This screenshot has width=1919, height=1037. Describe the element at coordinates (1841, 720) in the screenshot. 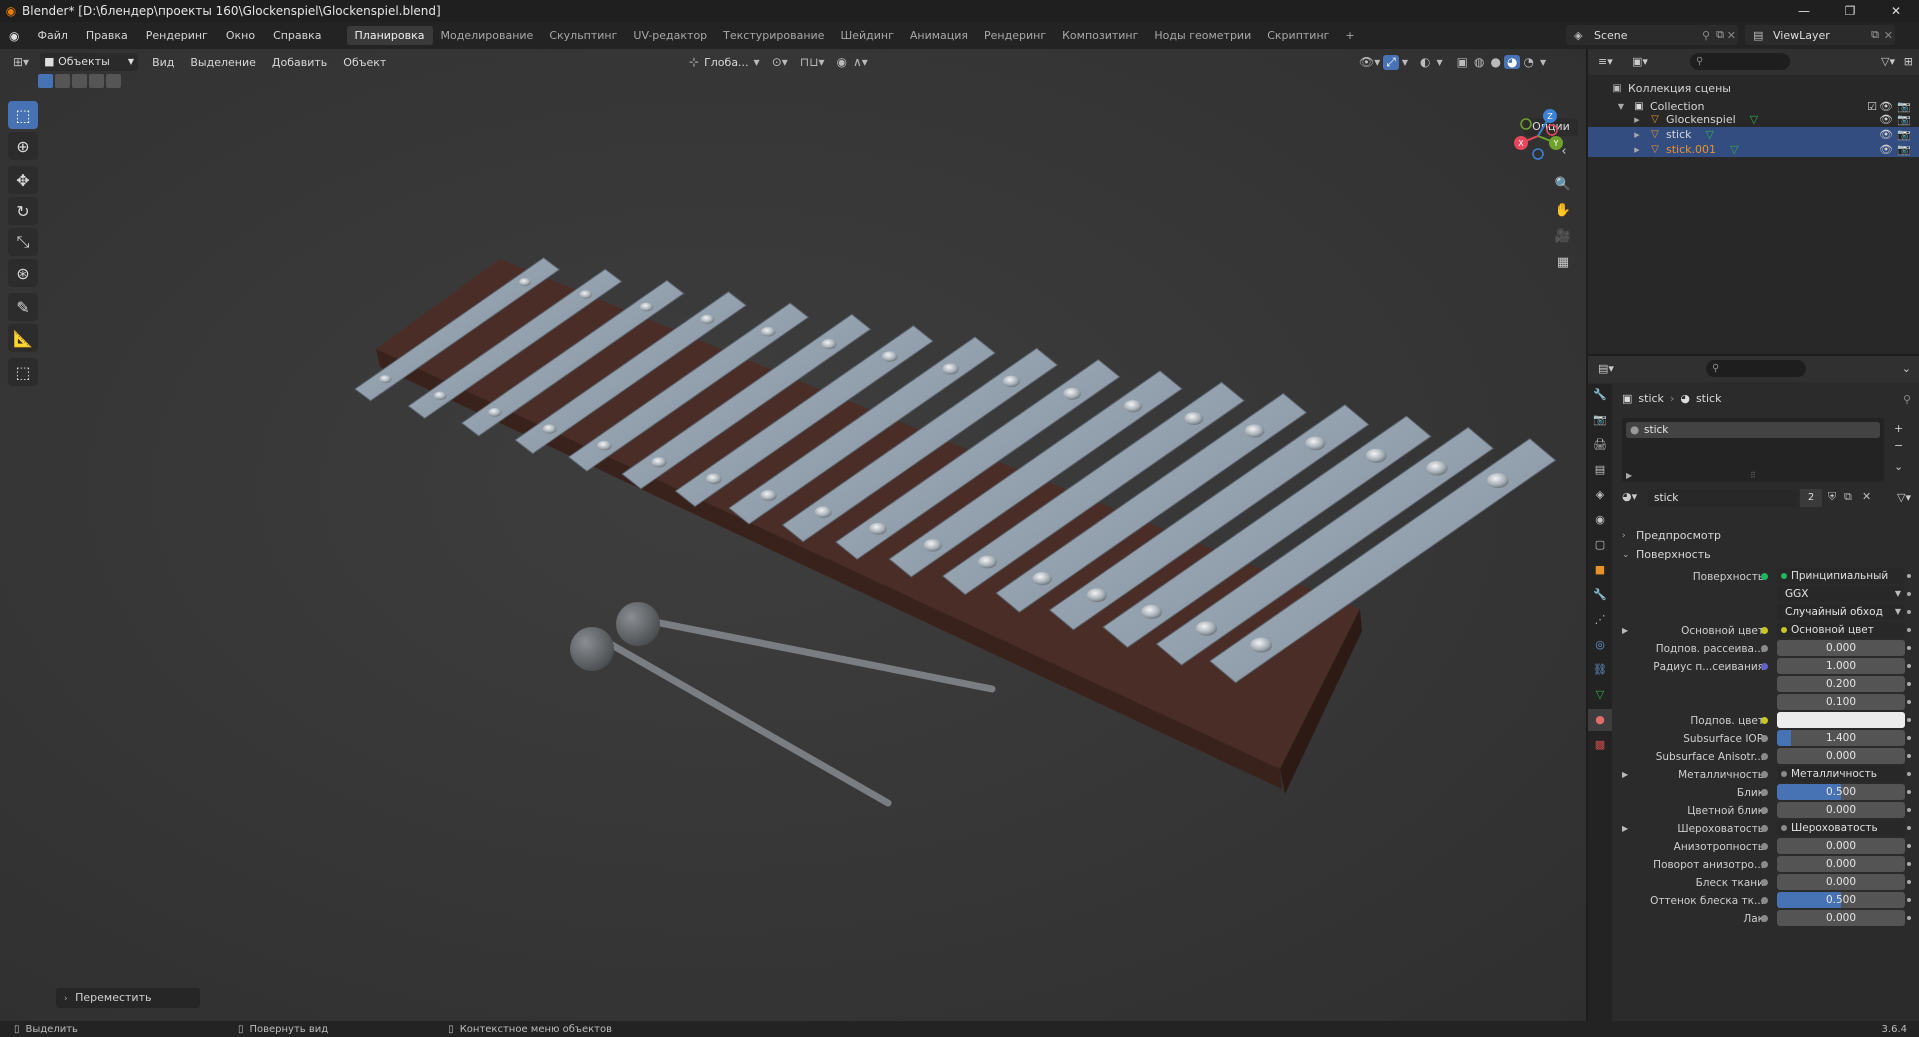

I see `property-field` at that location.